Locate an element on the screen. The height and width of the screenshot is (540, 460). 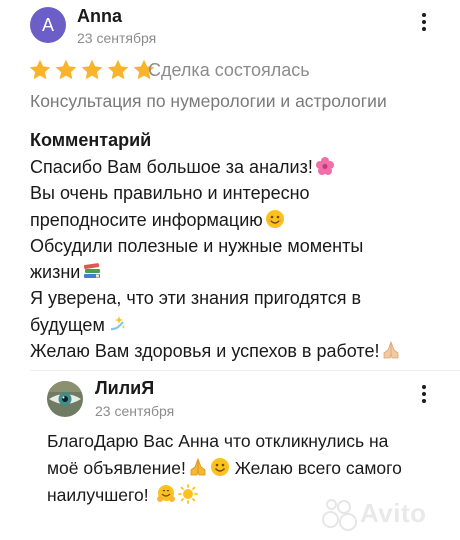
reply-date: 23 сентября is located at coordinates (135, 411).